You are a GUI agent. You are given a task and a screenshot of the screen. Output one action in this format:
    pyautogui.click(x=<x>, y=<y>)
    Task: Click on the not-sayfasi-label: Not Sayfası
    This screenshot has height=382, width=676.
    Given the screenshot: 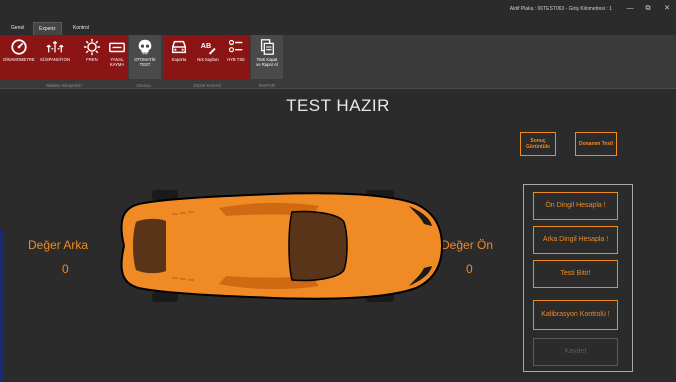 What is the action you would take?
    pyautogui.click(x=208, y=59)
    